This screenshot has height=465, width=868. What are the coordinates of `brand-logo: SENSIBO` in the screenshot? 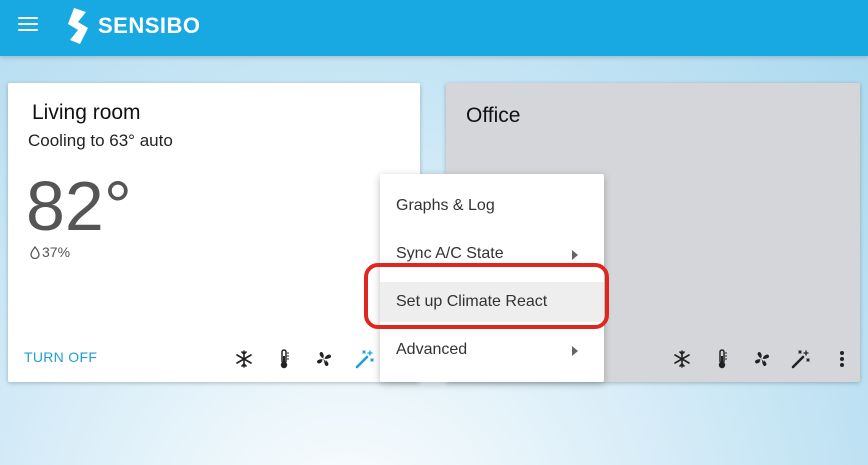 It's located at (133, 26).